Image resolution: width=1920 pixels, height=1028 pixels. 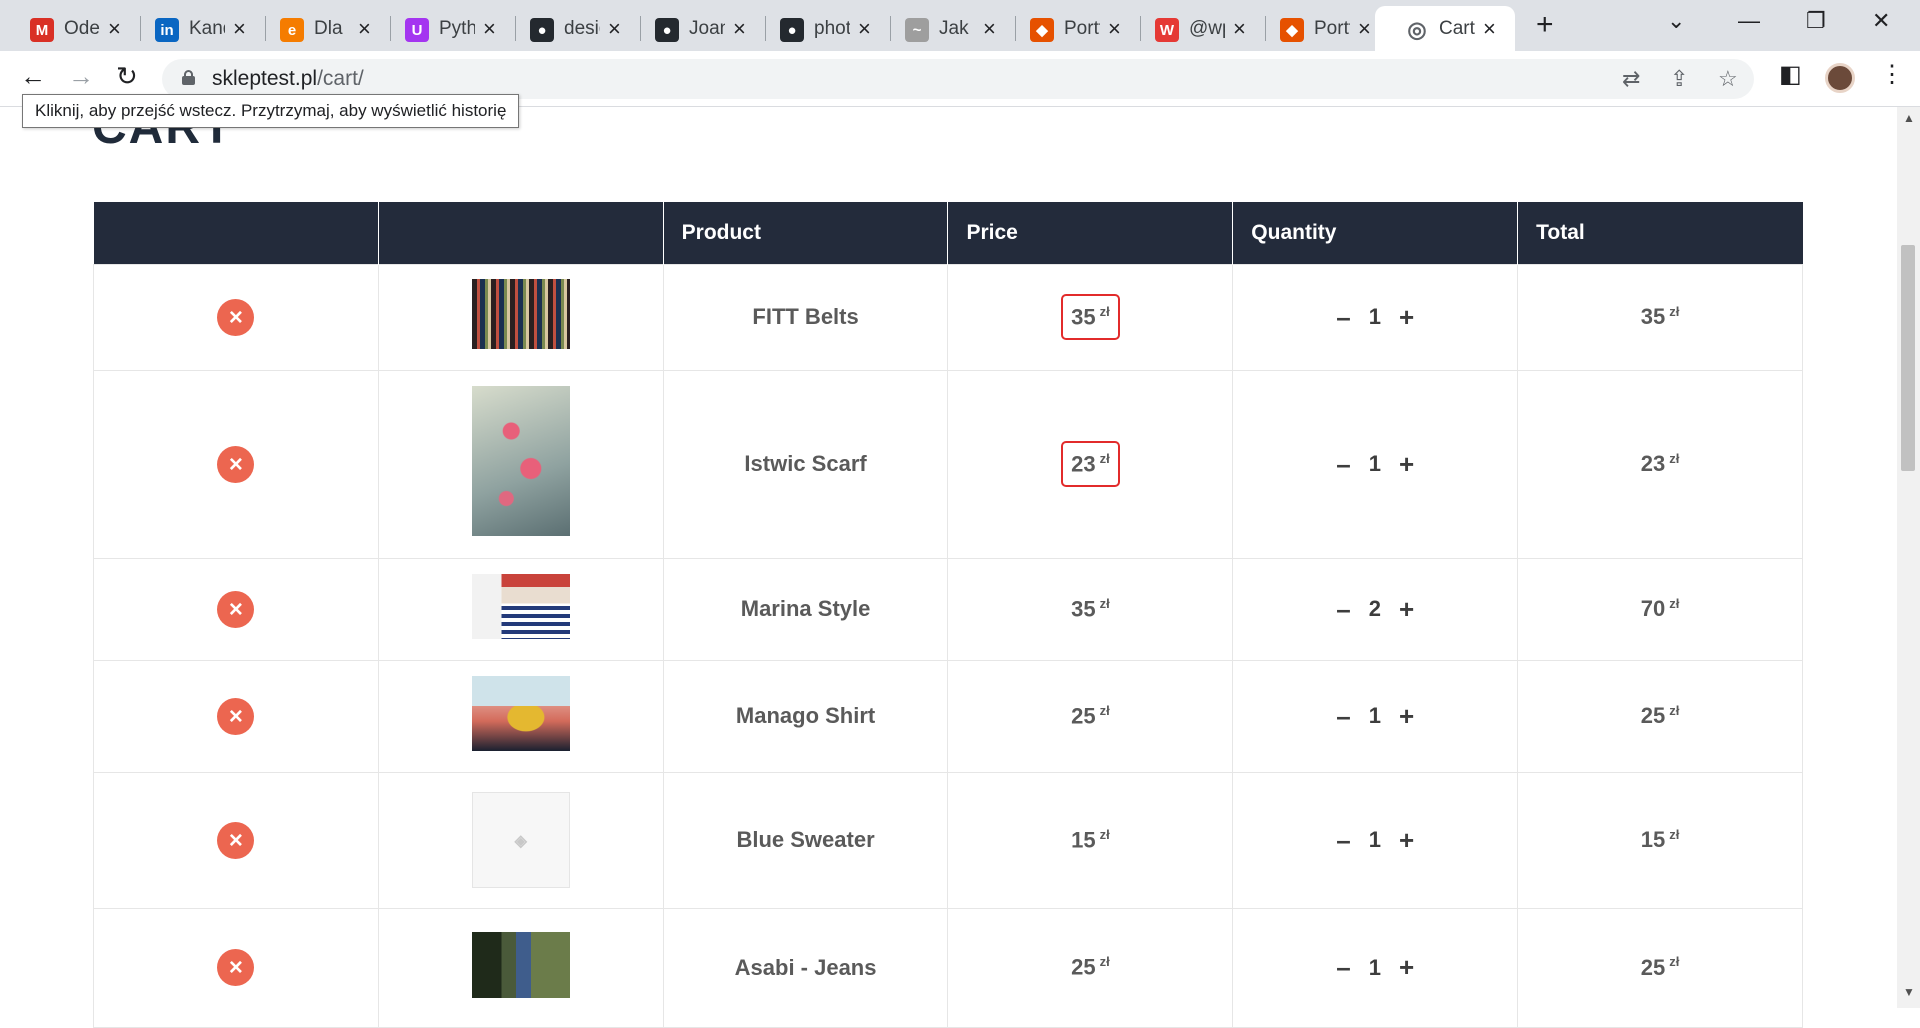 I want to click on browser-tab: ◎ Cart ×, so click(x=1445, y=28).